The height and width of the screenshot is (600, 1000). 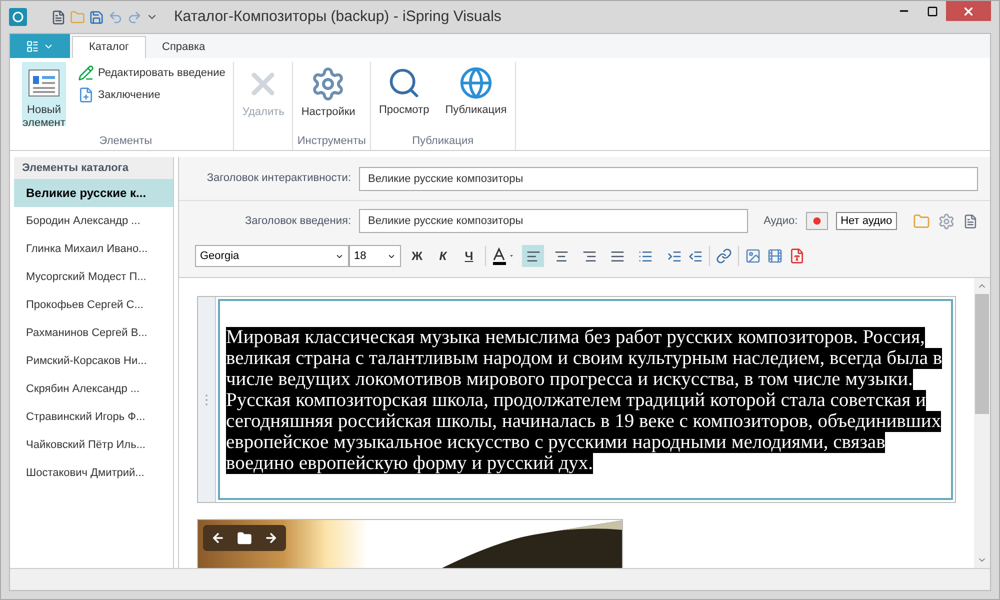 I want to click on menu-icon, so click(x=32, y=46).